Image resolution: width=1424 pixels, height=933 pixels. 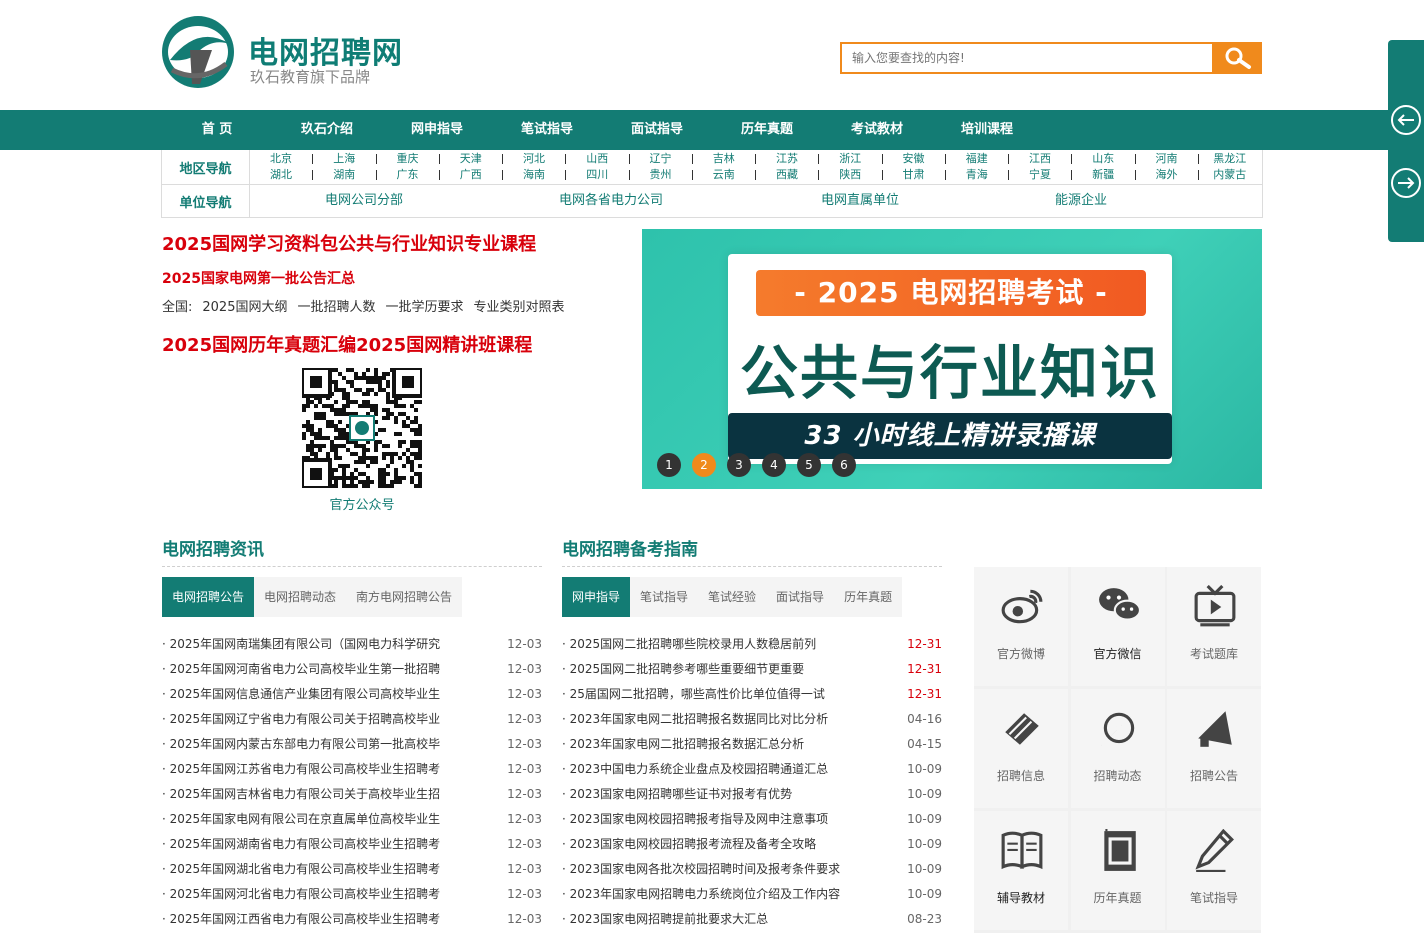 I want to click on nav-about: 玖石介绍, so click(x=327, y=130).